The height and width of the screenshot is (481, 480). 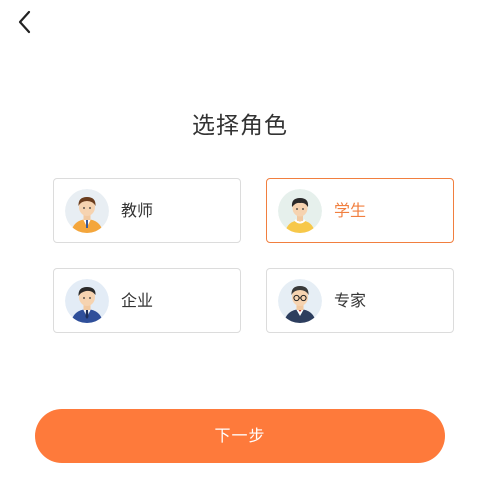 What do you see at coordinates (137, 210) in the screenshot?
I see `role-label-teacher: 教师` at bounding box center [137, 210].